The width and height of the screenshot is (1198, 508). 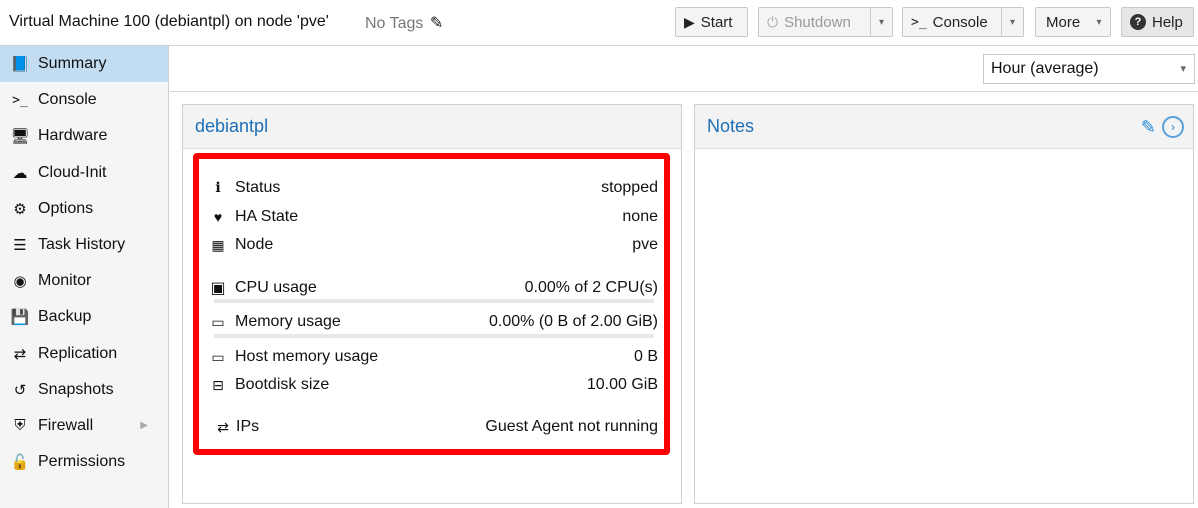 What do you see at coordinates (267, 216) in the screenshot?
I see `ha-state-label: HA State` at bounding box center [267, 216].